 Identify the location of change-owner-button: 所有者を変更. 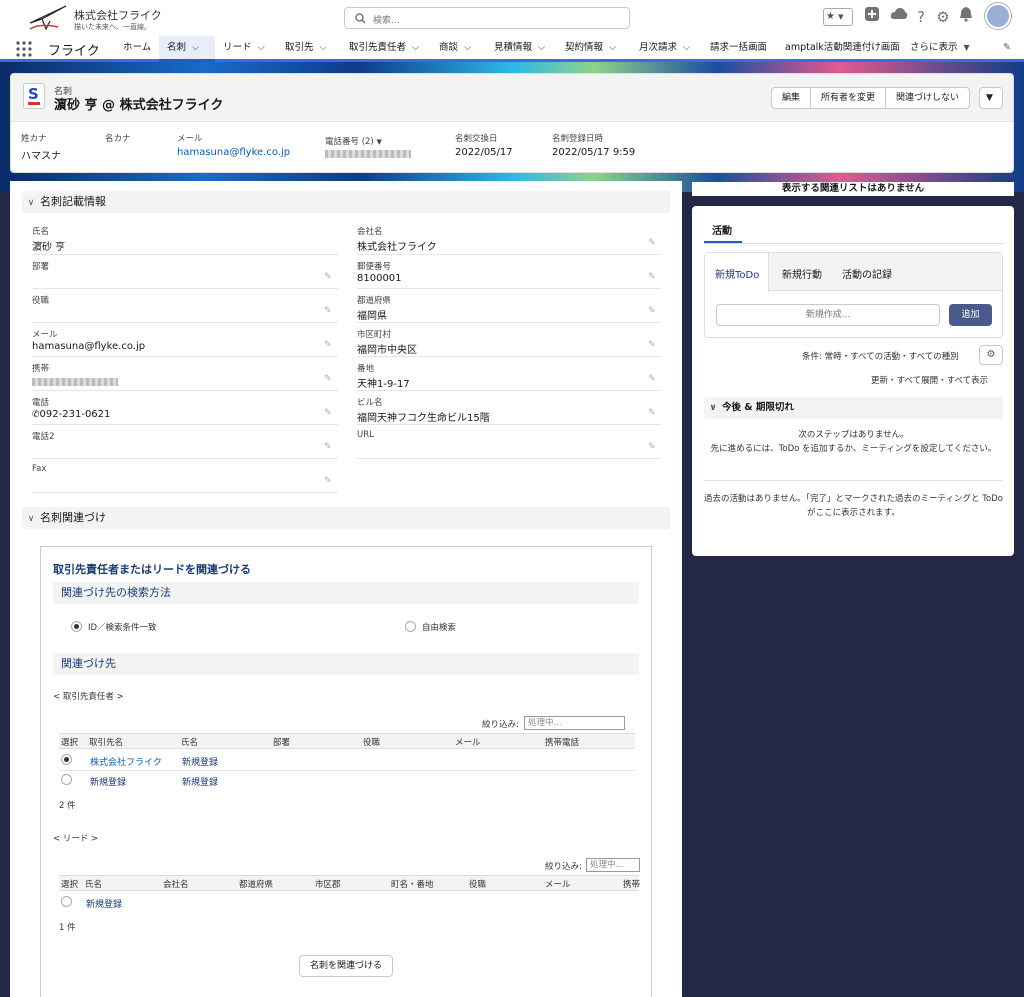
(849, 98).